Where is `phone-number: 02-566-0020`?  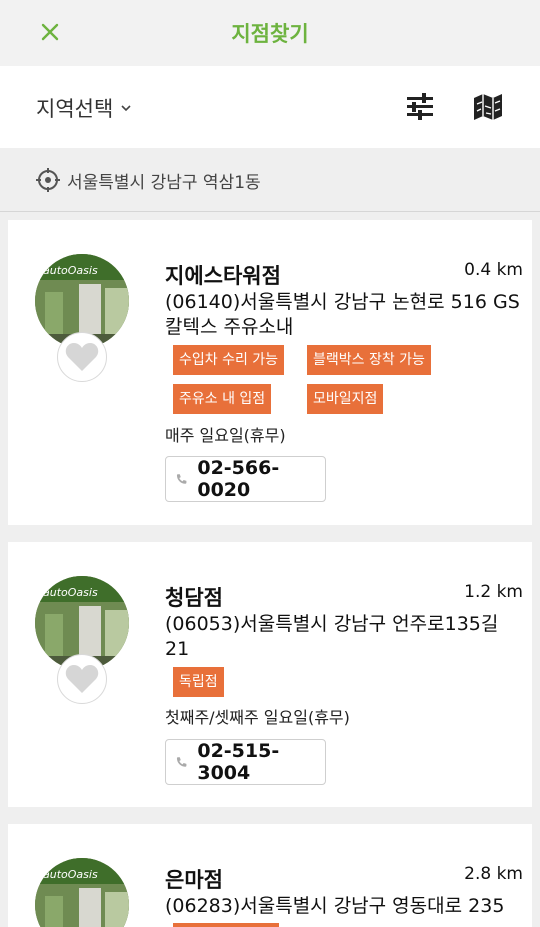 phone-number: 02-566-0020 is located at coordinates (238, 479).